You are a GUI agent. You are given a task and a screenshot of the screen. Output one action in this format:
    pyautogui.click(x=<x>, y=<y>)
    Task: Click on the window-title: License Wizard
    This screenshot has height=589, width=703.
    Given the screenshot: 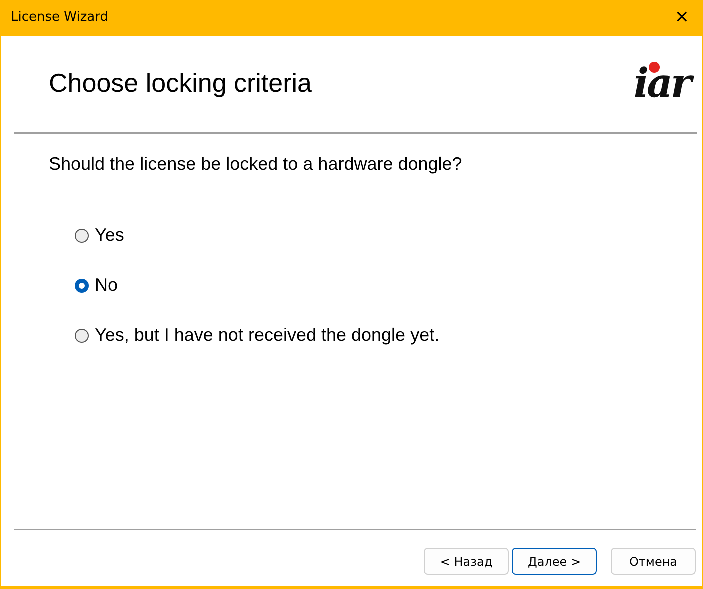 What is the action you would take?
    pyautogui.click(x=59, y=18)
    